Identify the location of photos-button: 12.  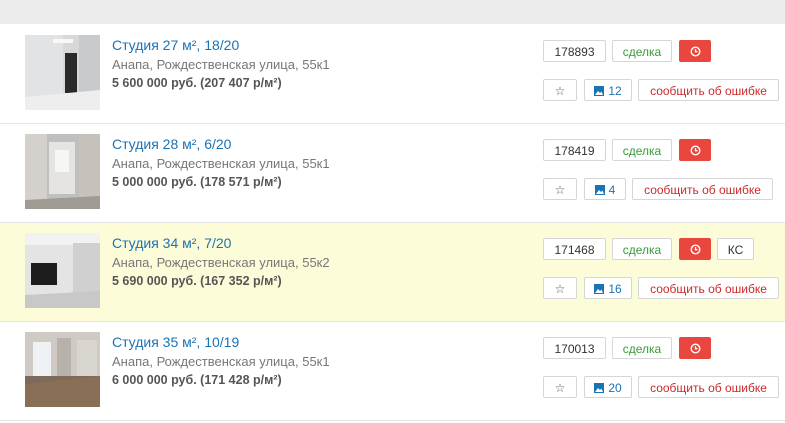
(608, 90).